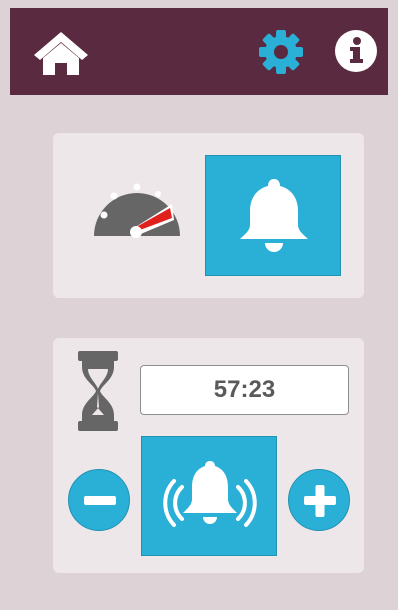  What do you see at coordinates (281, 52) in the screenshot?
I see `gear-icon` at bounding box center [281, 52].